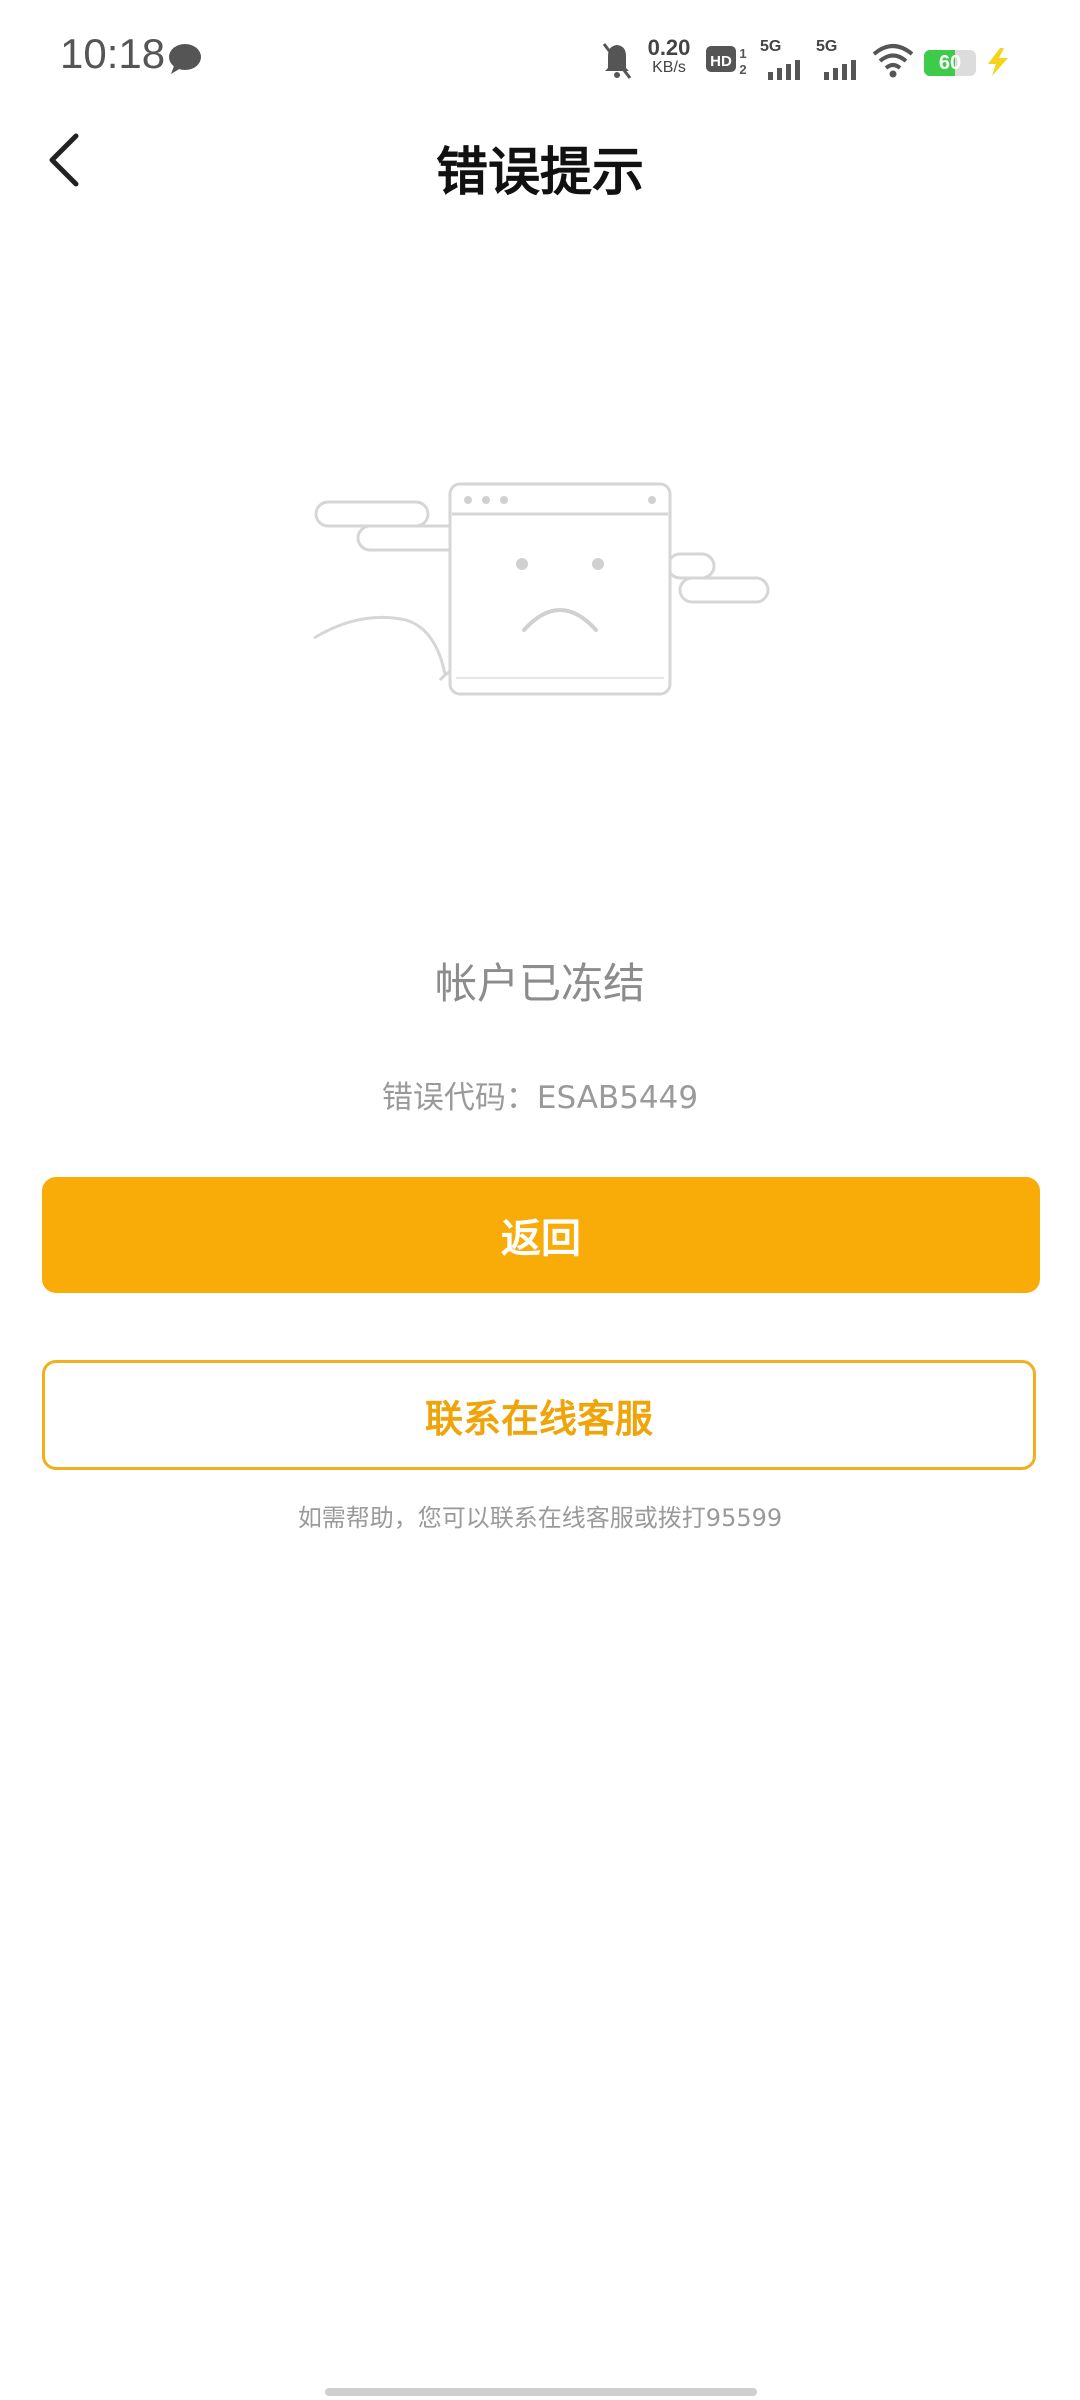 This screenshot has width=1080, height=2400. I want to click on sim1-signal-icon, so click(786, 71).